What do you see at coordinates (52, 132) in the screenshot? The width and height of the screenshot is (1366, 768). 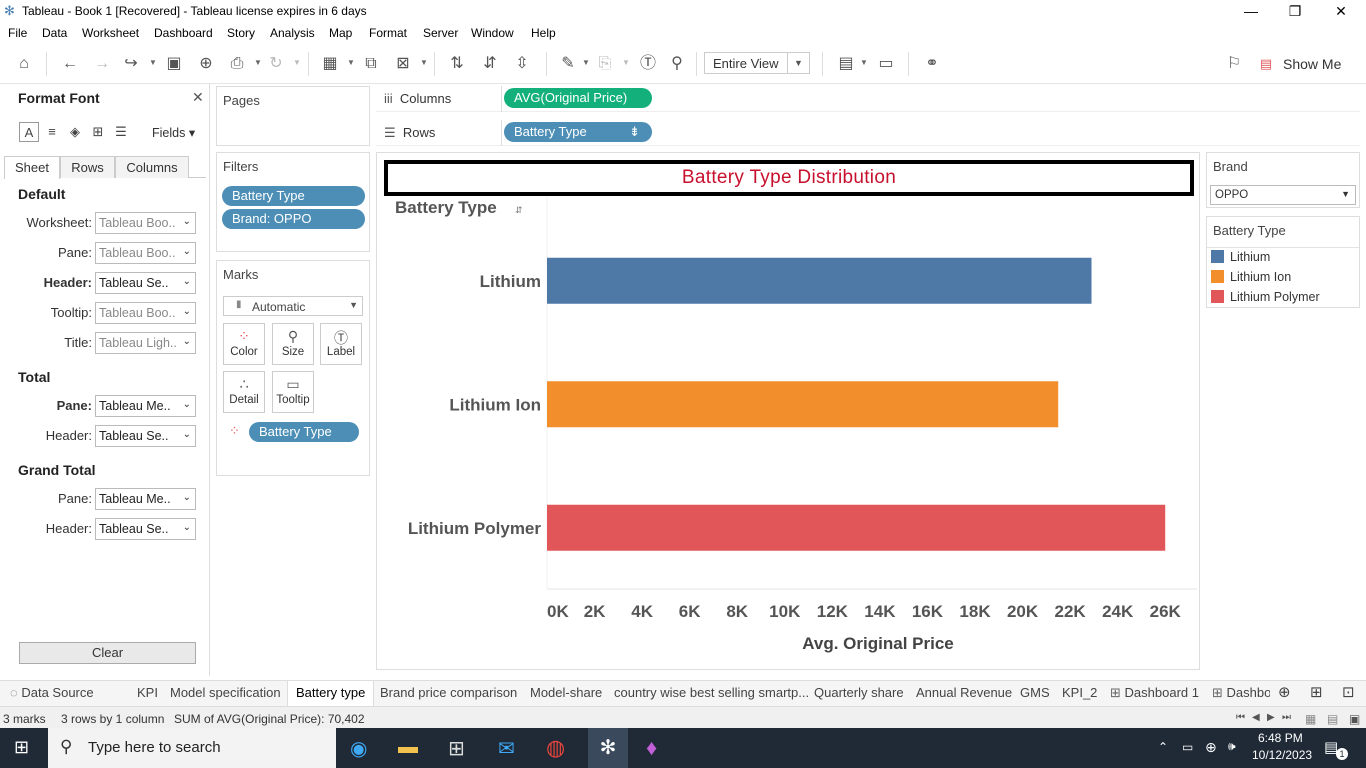 I see `alignment-icon: ≡` at bounding box center [52, 132].